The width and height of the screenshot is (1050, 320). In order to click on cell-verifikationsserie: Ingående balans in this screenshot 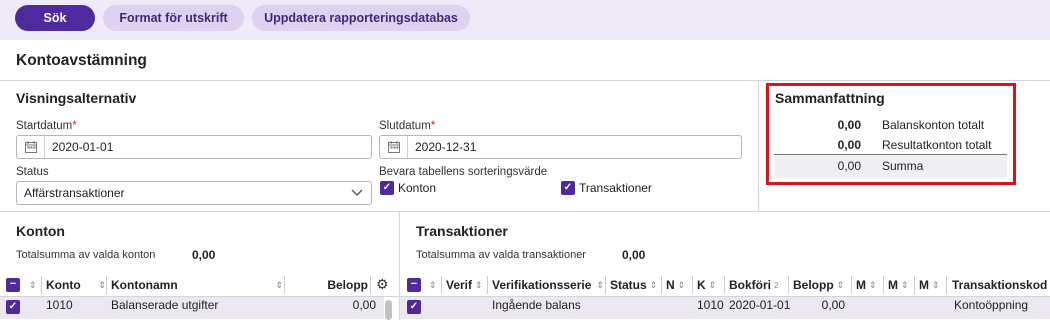, I will do `click(536, 305)`.